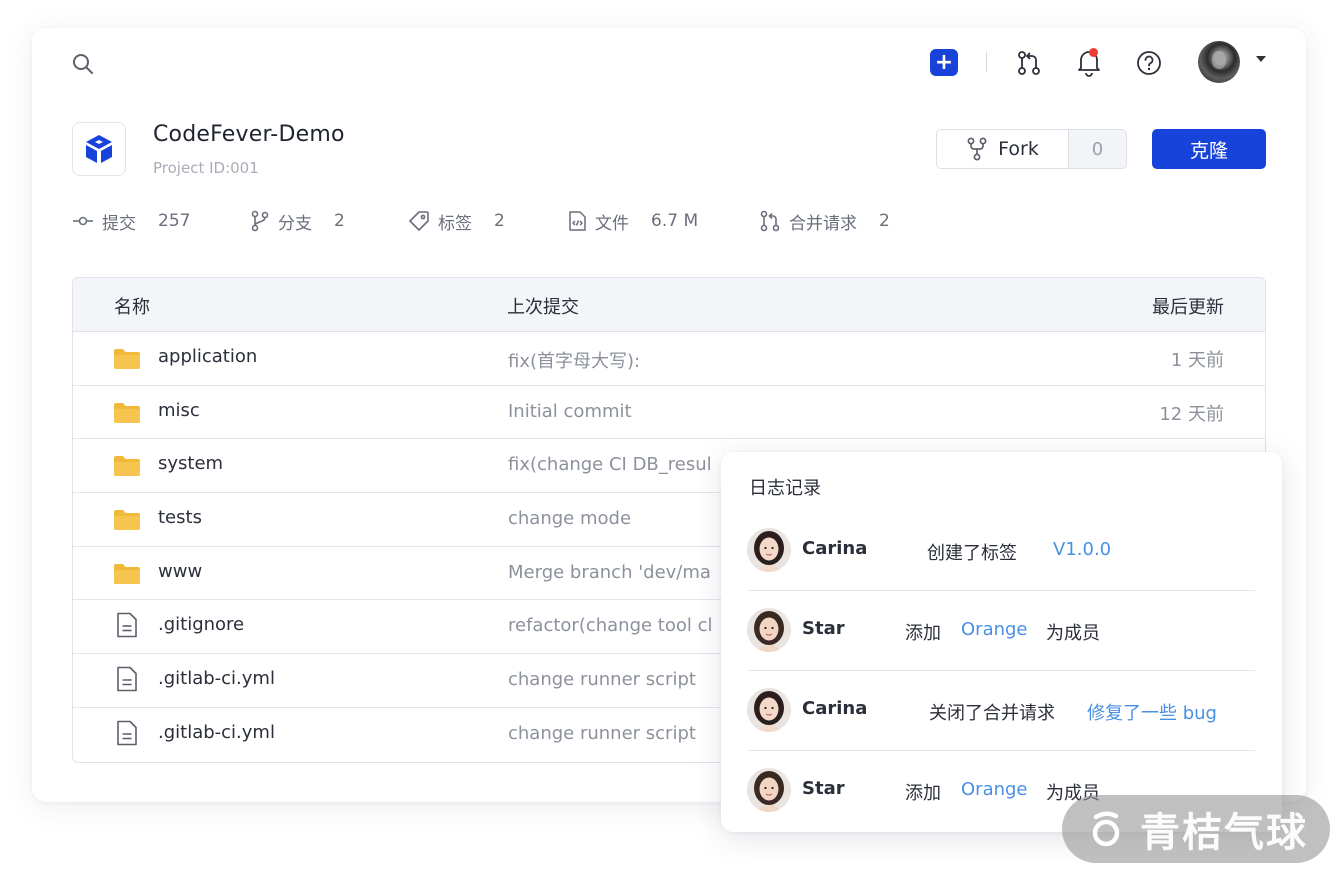 The image size is (1340, 874). What do you see at coordinates (669, 305) in the screenshot?
I see `table-header: 名称 上次提交 最后更新` at bounding box center [669, 305].